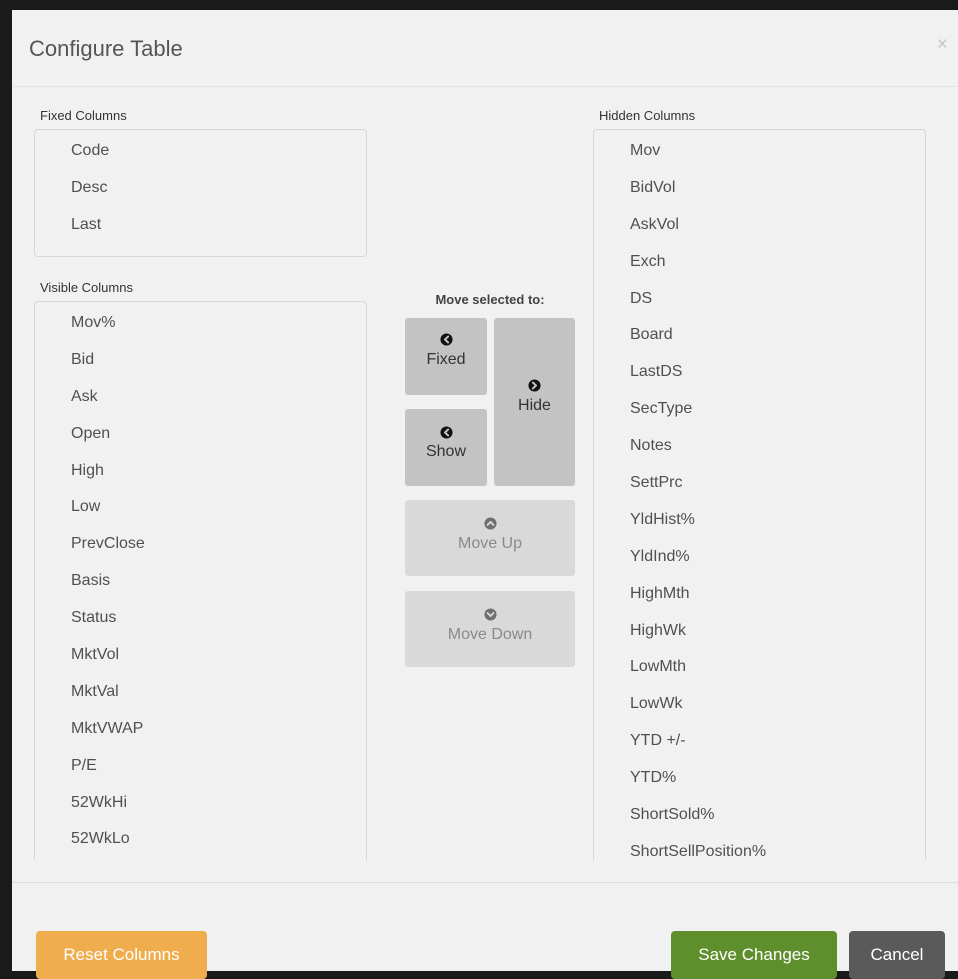 This screenshot has height=979, width=958. Describe the element at coordinates (759, 225) in the screenshot. I see `hidden-column-item: AskVol` at that location.